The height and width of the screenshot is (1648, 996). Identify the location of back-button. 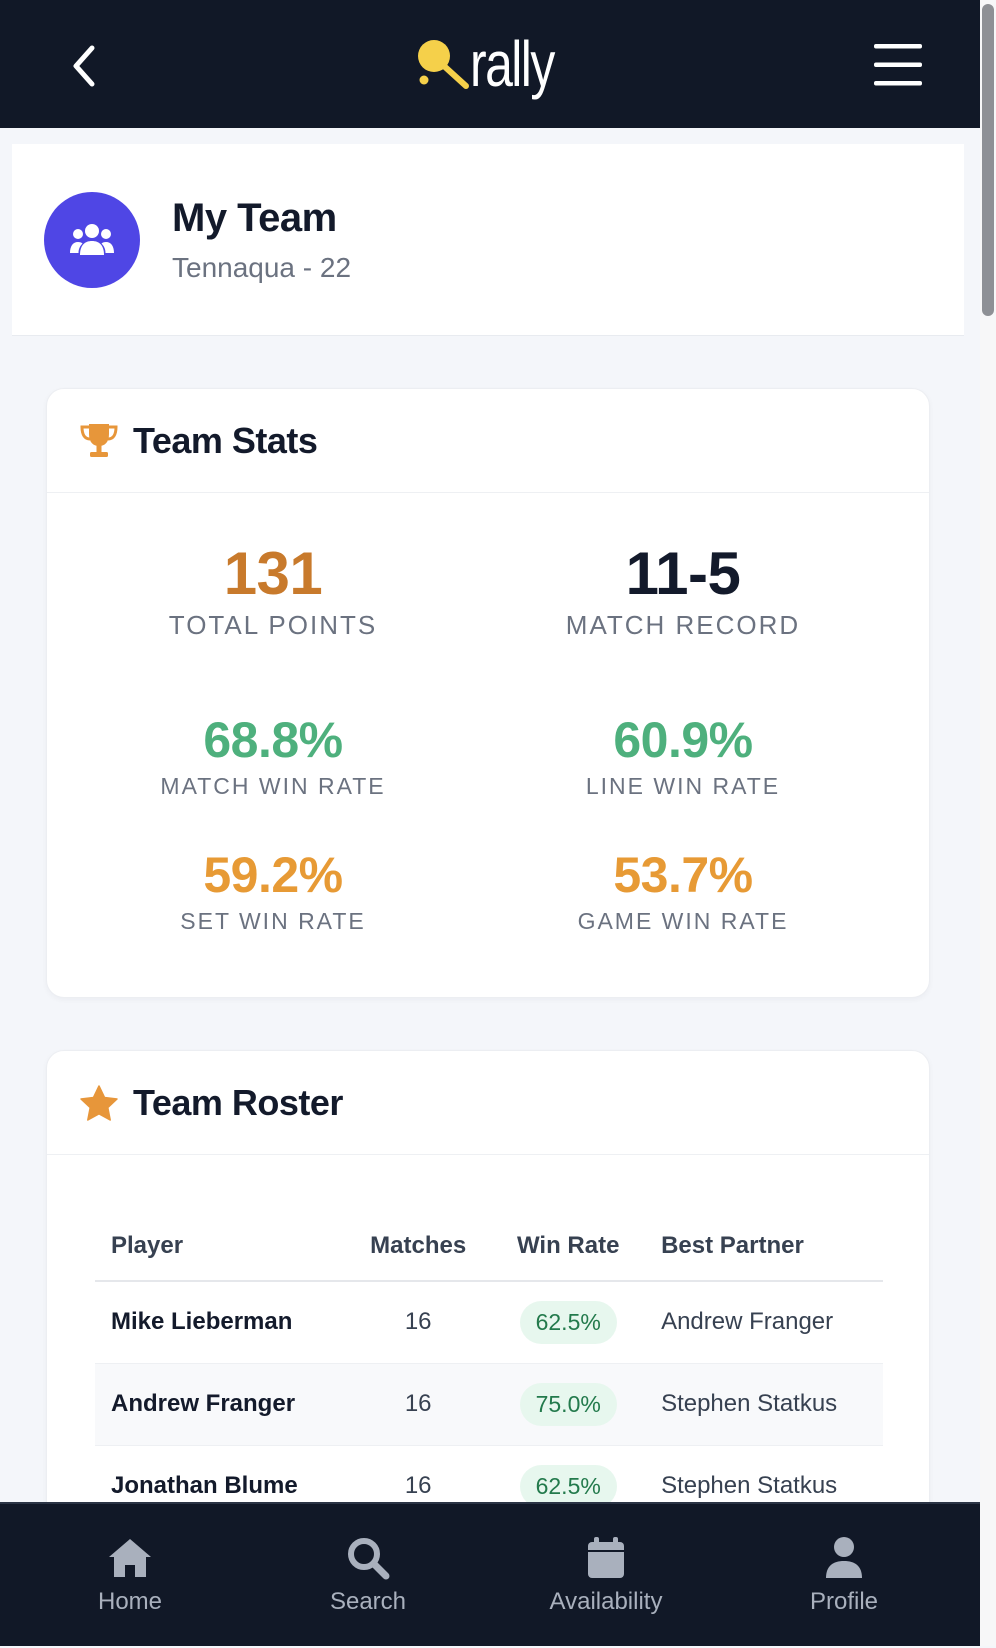
(84, 66).